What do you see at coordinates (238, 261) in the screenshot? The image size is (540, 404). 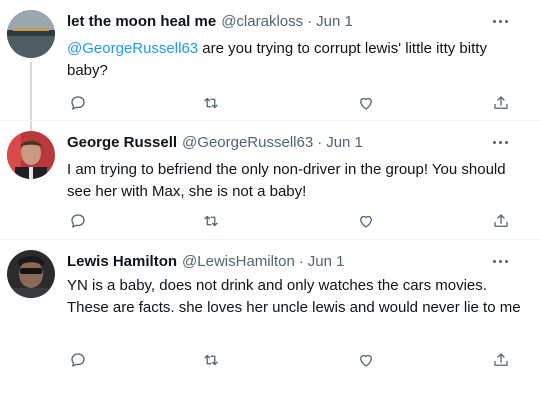 I see `user-handle: @LewisHamilton` at bounding box center [238, 261].